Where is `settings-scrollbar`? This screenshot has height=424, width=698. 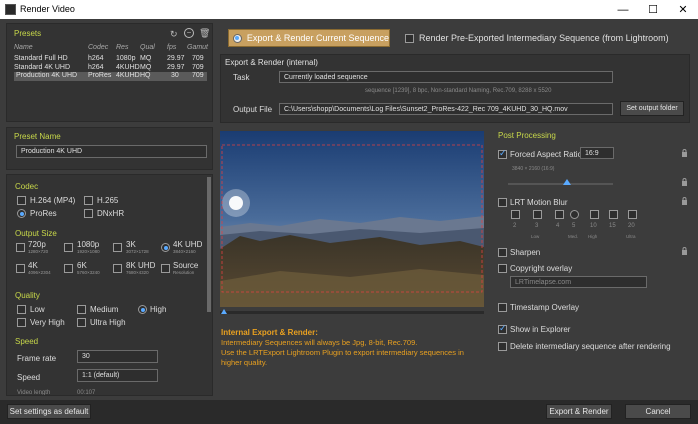 settings-scrollbar is located at coordinates (209, 244).